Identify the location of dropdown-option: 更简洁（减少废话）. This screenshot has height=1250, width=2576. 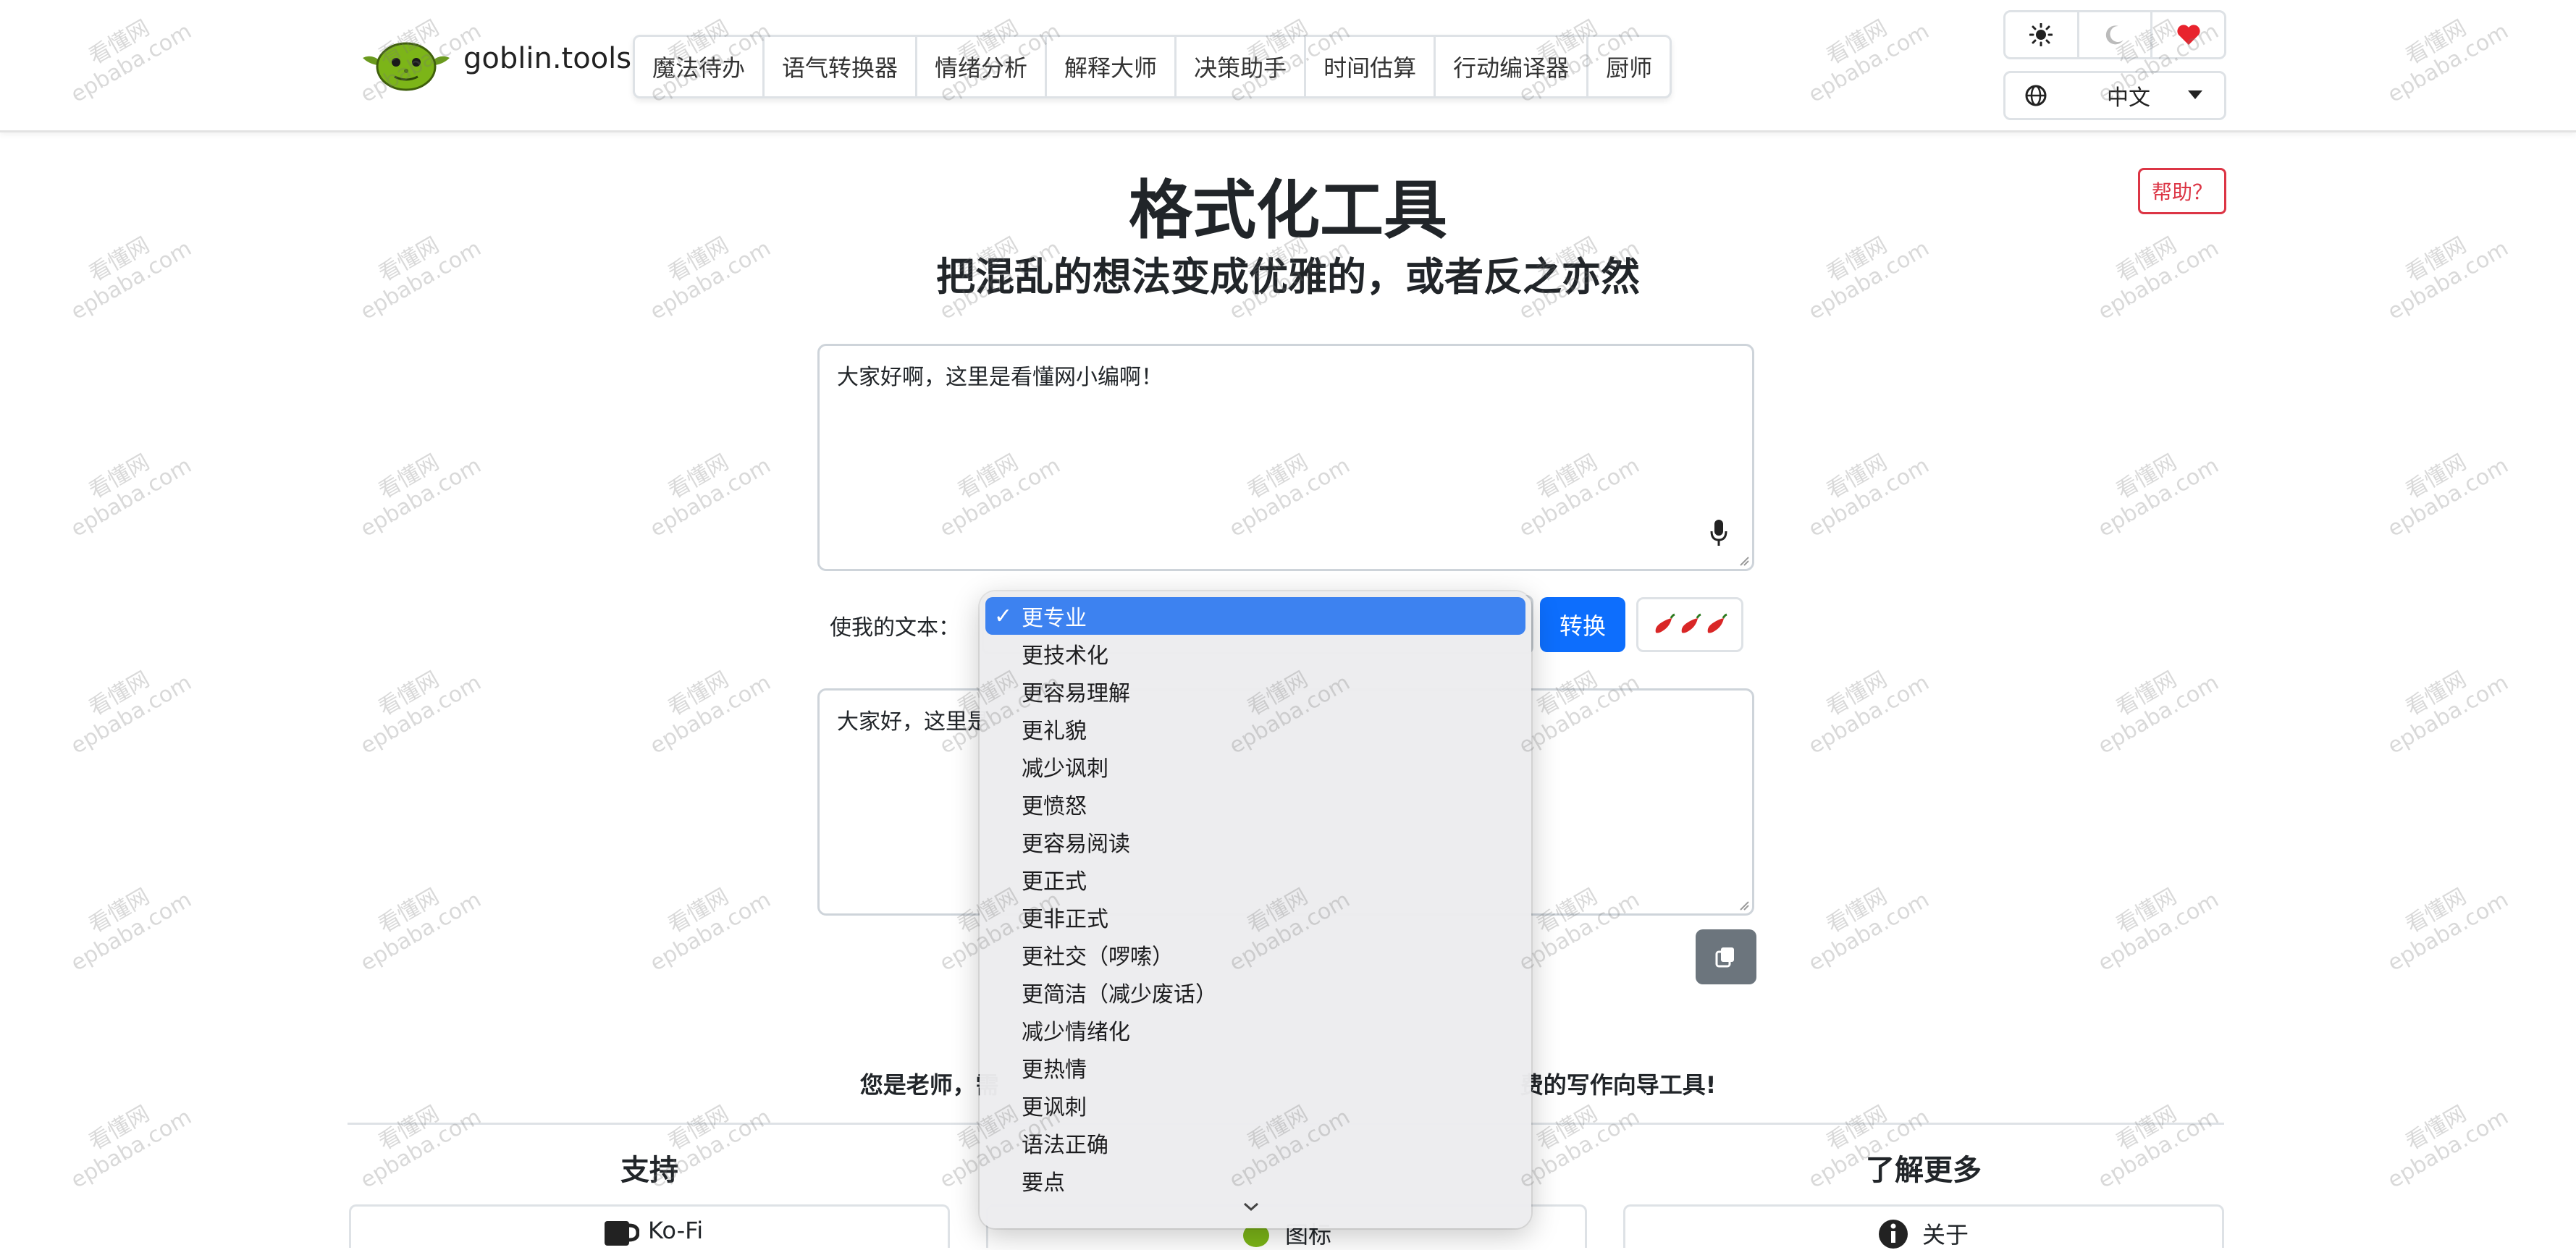
(1255, 992).